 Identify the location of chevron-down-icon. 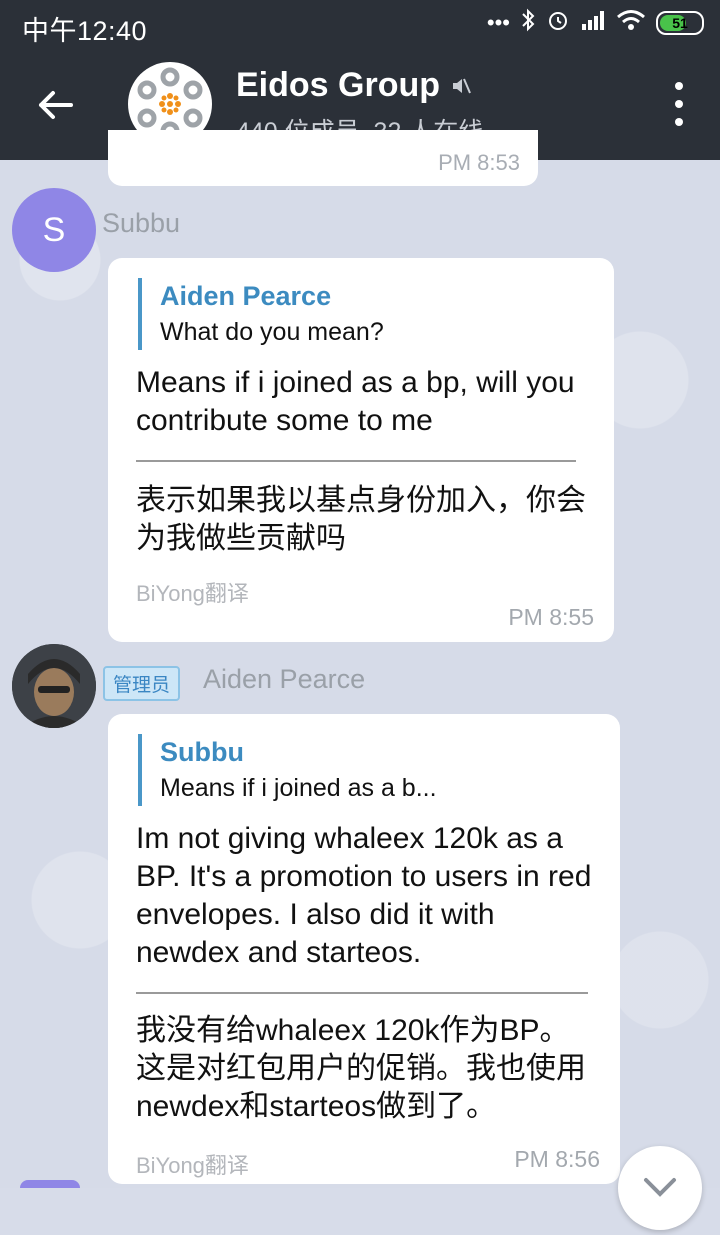
(660, 1187).